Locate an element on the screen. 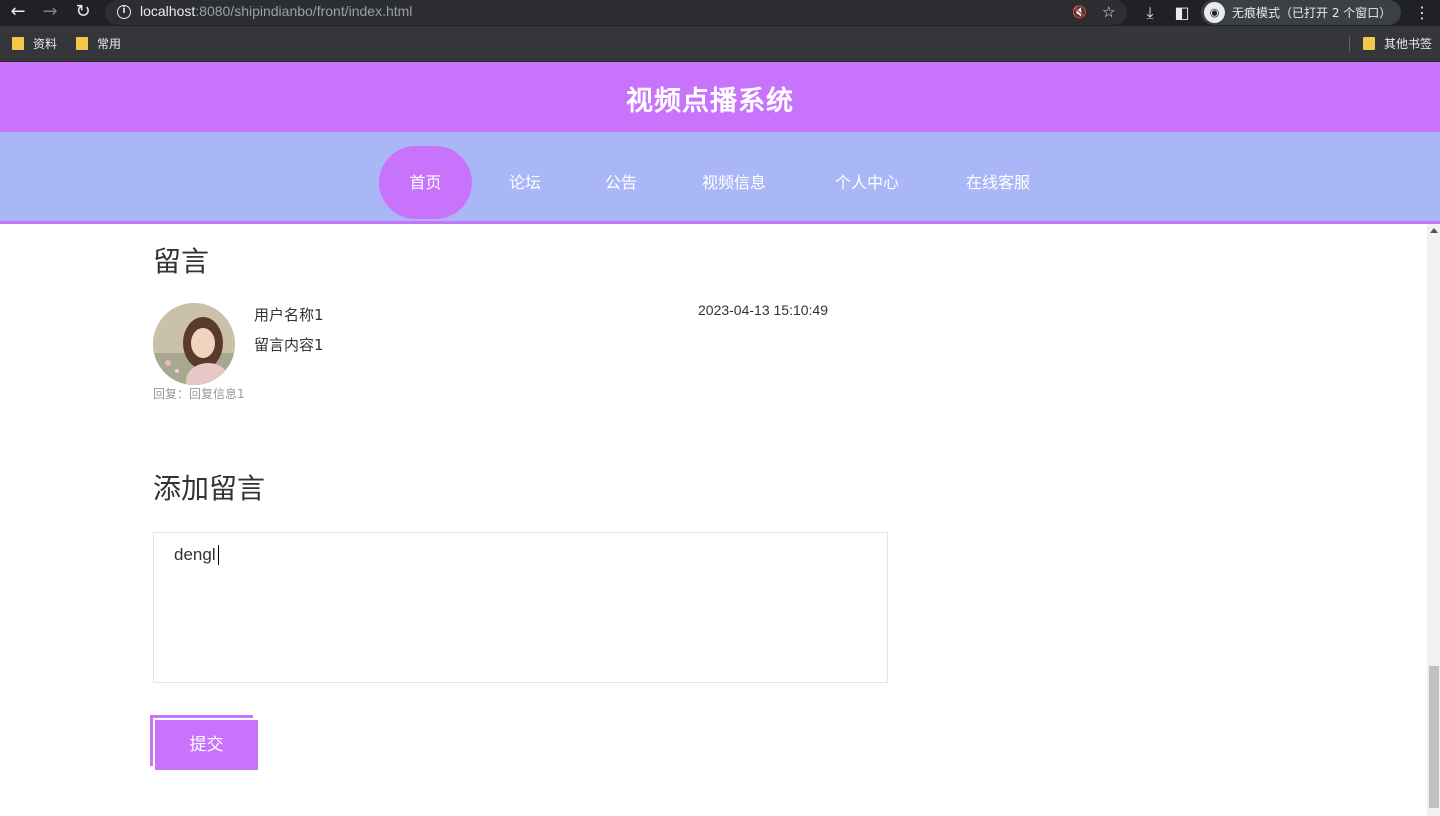 The image size is (1440, 816). nav-item-home: 首页 is located at coordinates (425, 182).